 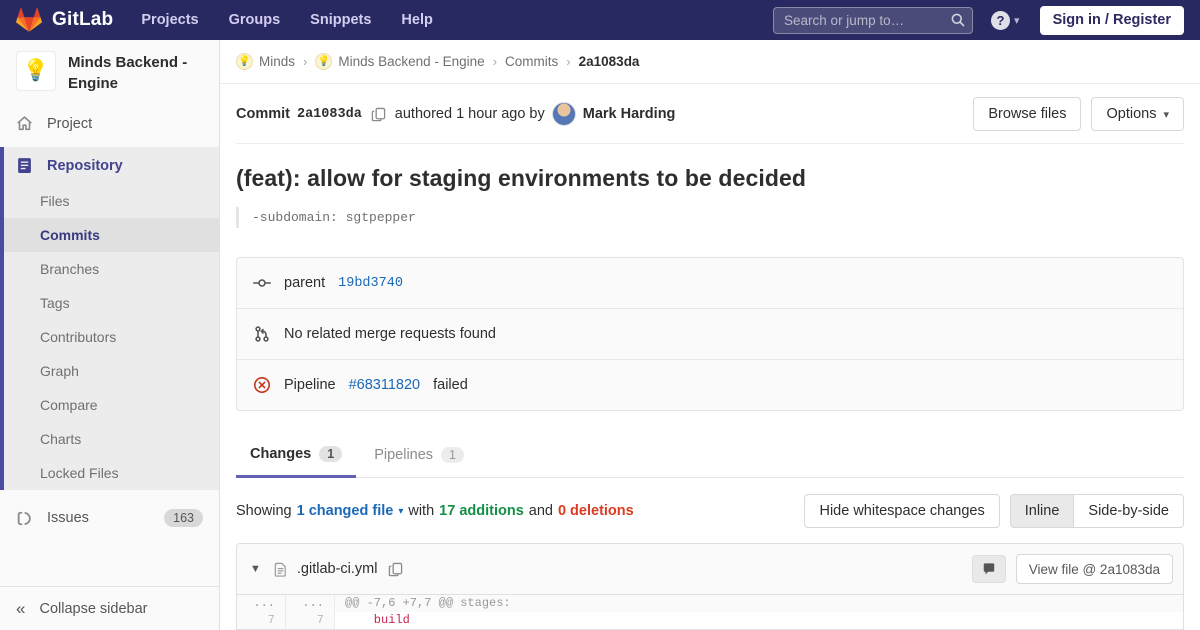 I want to click on tab-label: Changes, so click(x=281, y=454).